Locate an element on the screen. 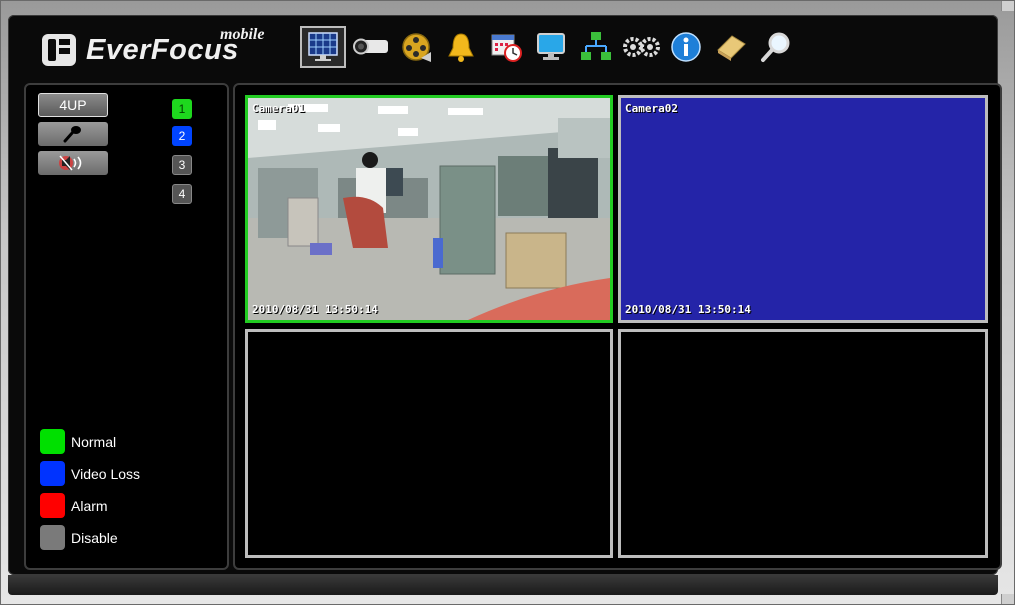 This screenshot has width=1015, height=605. network-button is located at coordinates (596, 47).